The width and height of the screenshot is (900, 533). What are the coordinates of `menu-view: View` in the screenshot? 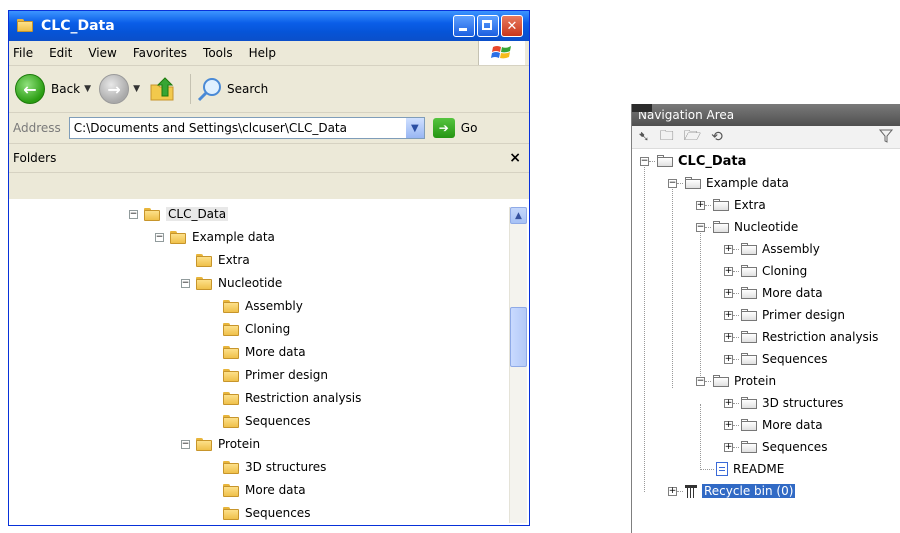 It's located at (102, 53).